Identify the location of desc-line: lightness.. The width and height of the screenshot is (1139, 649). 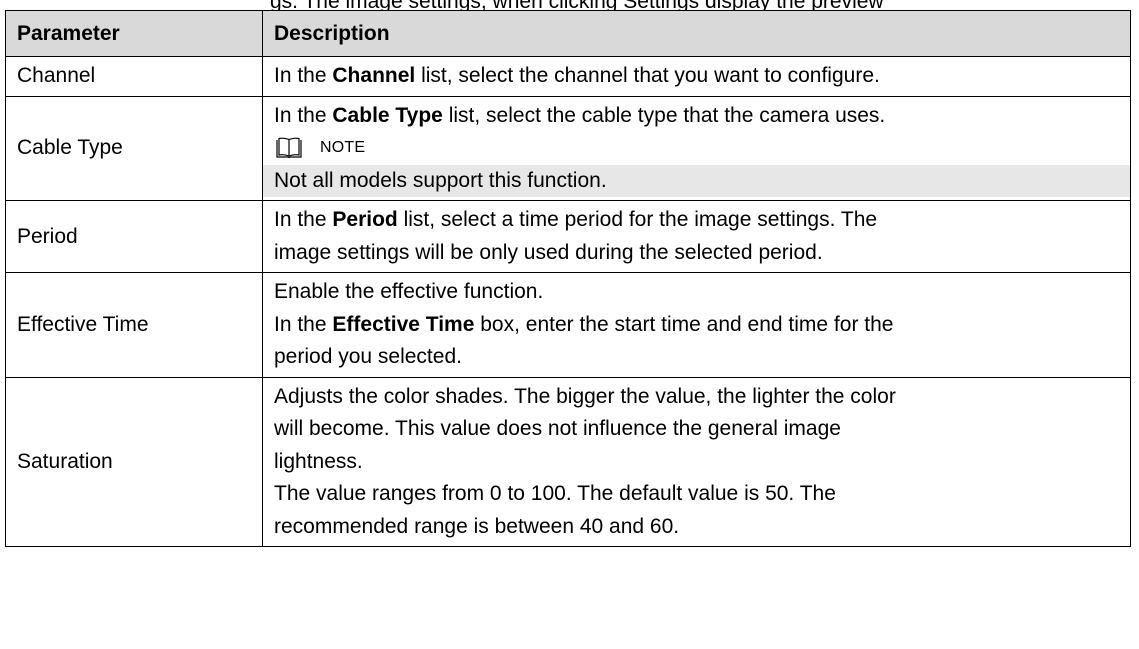
(318, 461).